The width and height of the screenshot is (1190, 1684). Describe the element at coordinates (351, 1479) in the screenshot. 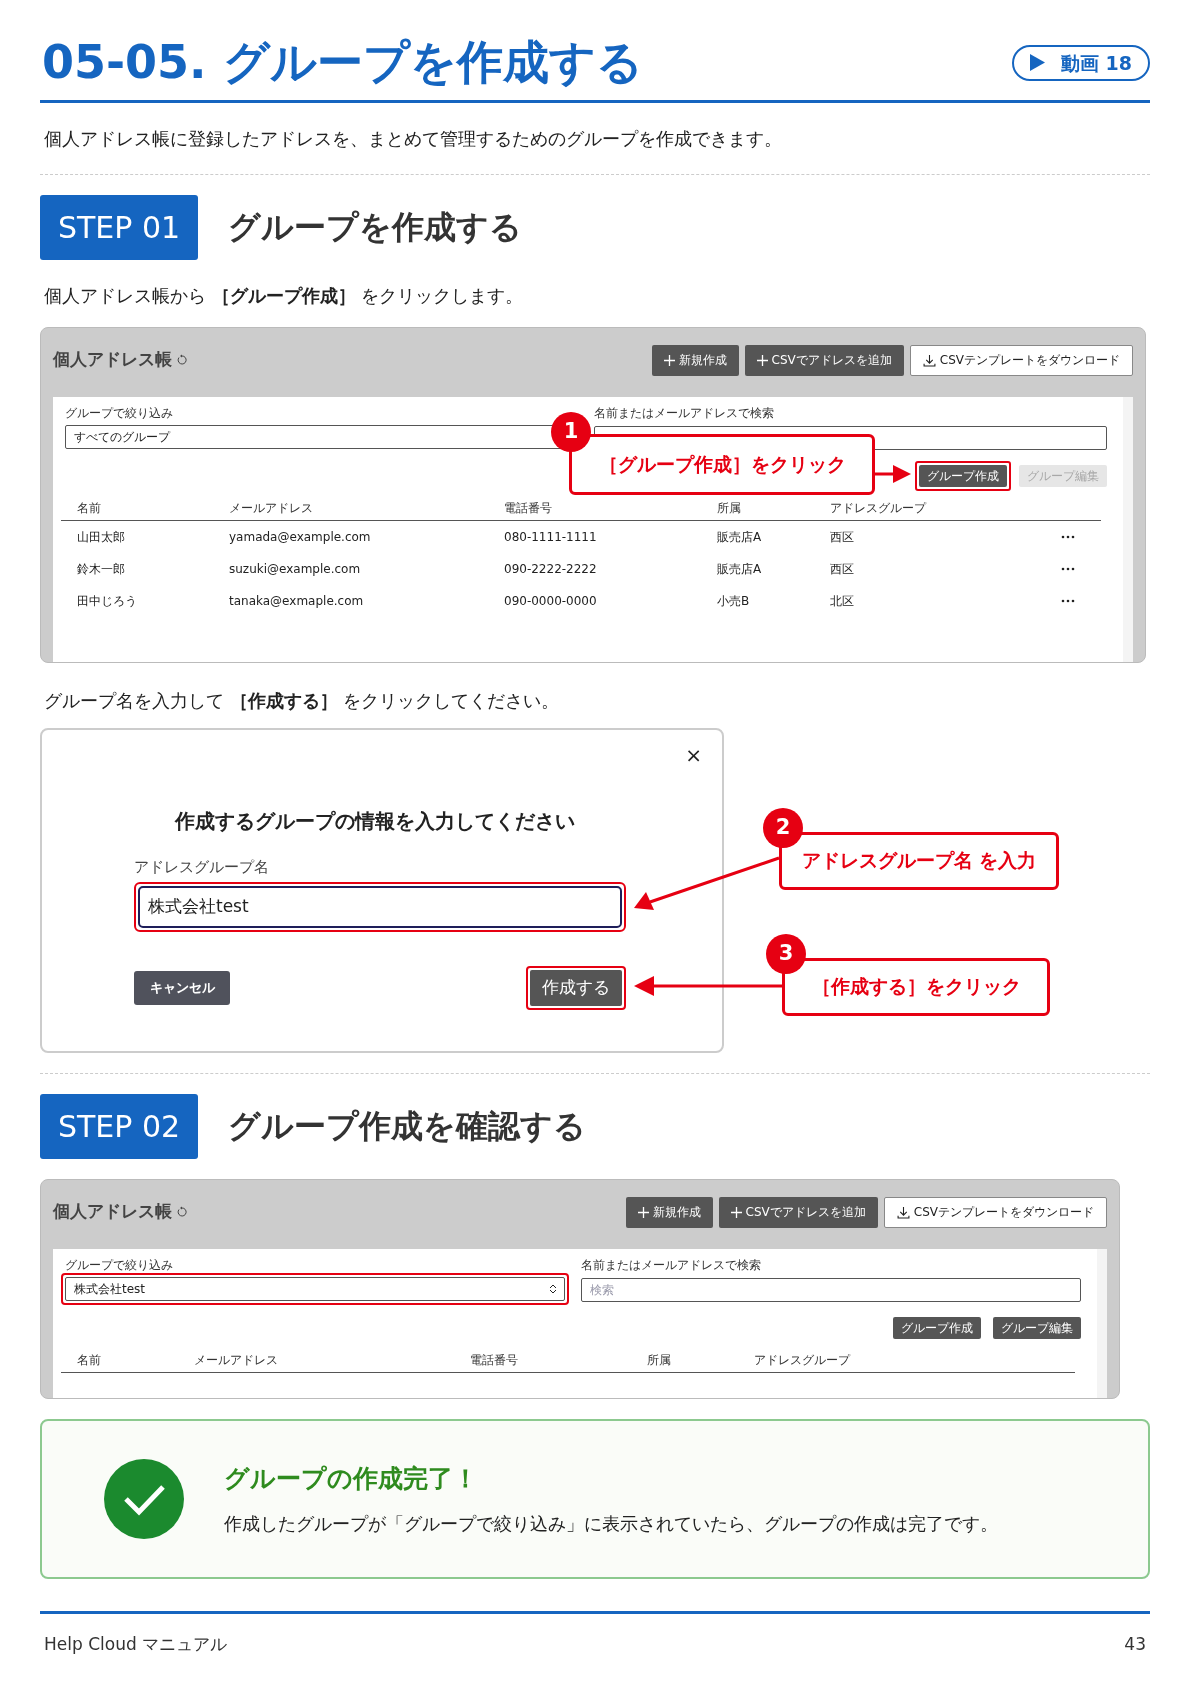

I see `success-heading: グループの作成完了！` at that location.